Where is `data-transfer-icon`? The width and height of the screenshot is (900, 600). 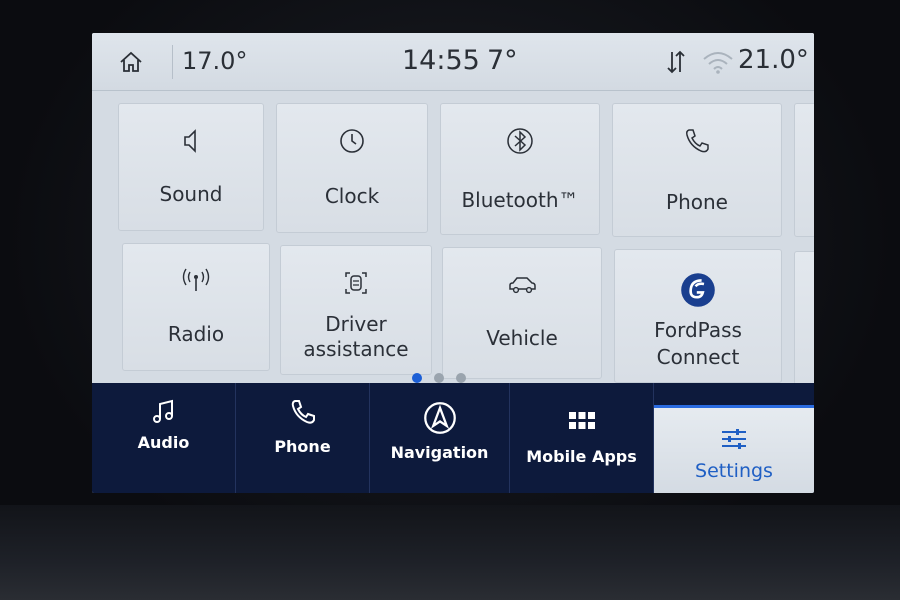 data-transfer-icon is located at coordinates (676, 62).